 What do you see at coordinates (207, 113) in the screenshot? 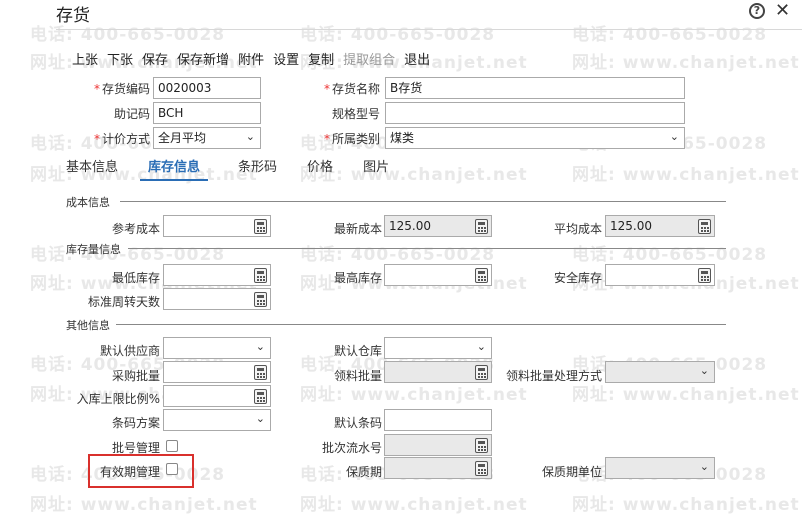
I see `mnemonic-input: BCH` at bounding box center [207, 113].